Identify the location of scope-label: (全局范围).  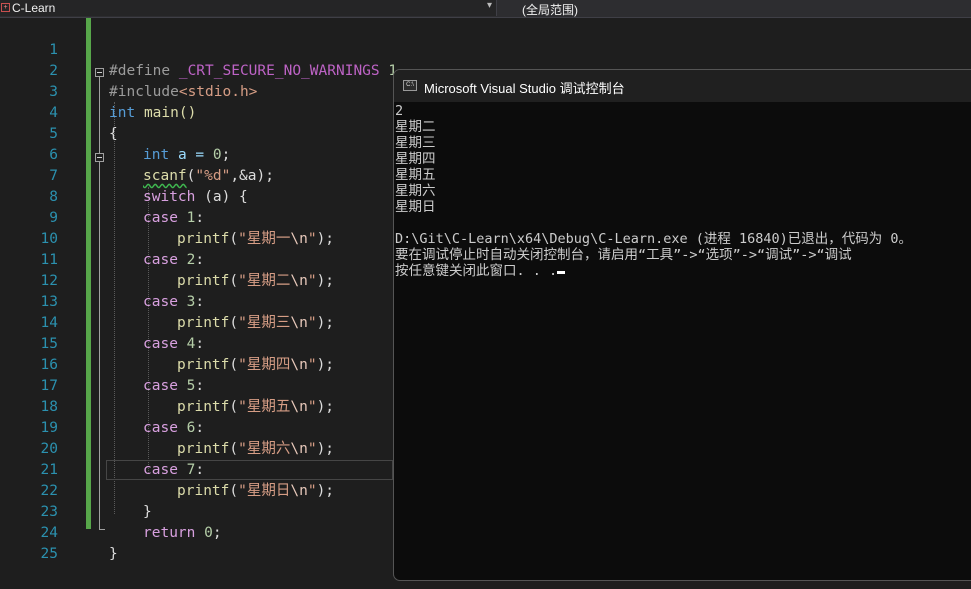
(550, 10).